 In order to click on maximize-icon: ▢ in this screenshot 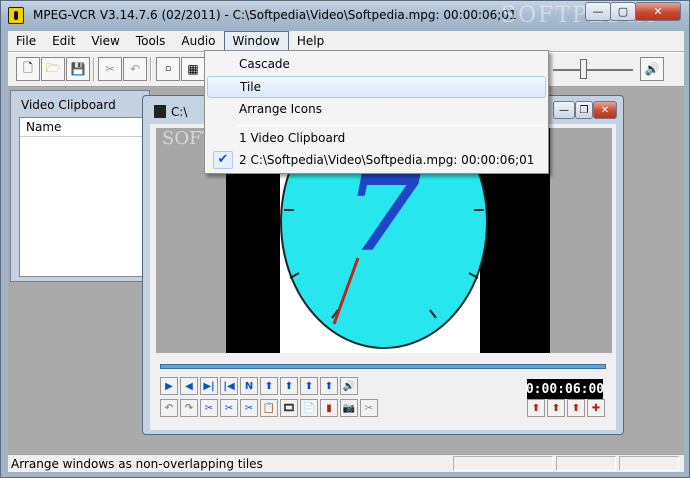, I will do `click(623, 11)`.